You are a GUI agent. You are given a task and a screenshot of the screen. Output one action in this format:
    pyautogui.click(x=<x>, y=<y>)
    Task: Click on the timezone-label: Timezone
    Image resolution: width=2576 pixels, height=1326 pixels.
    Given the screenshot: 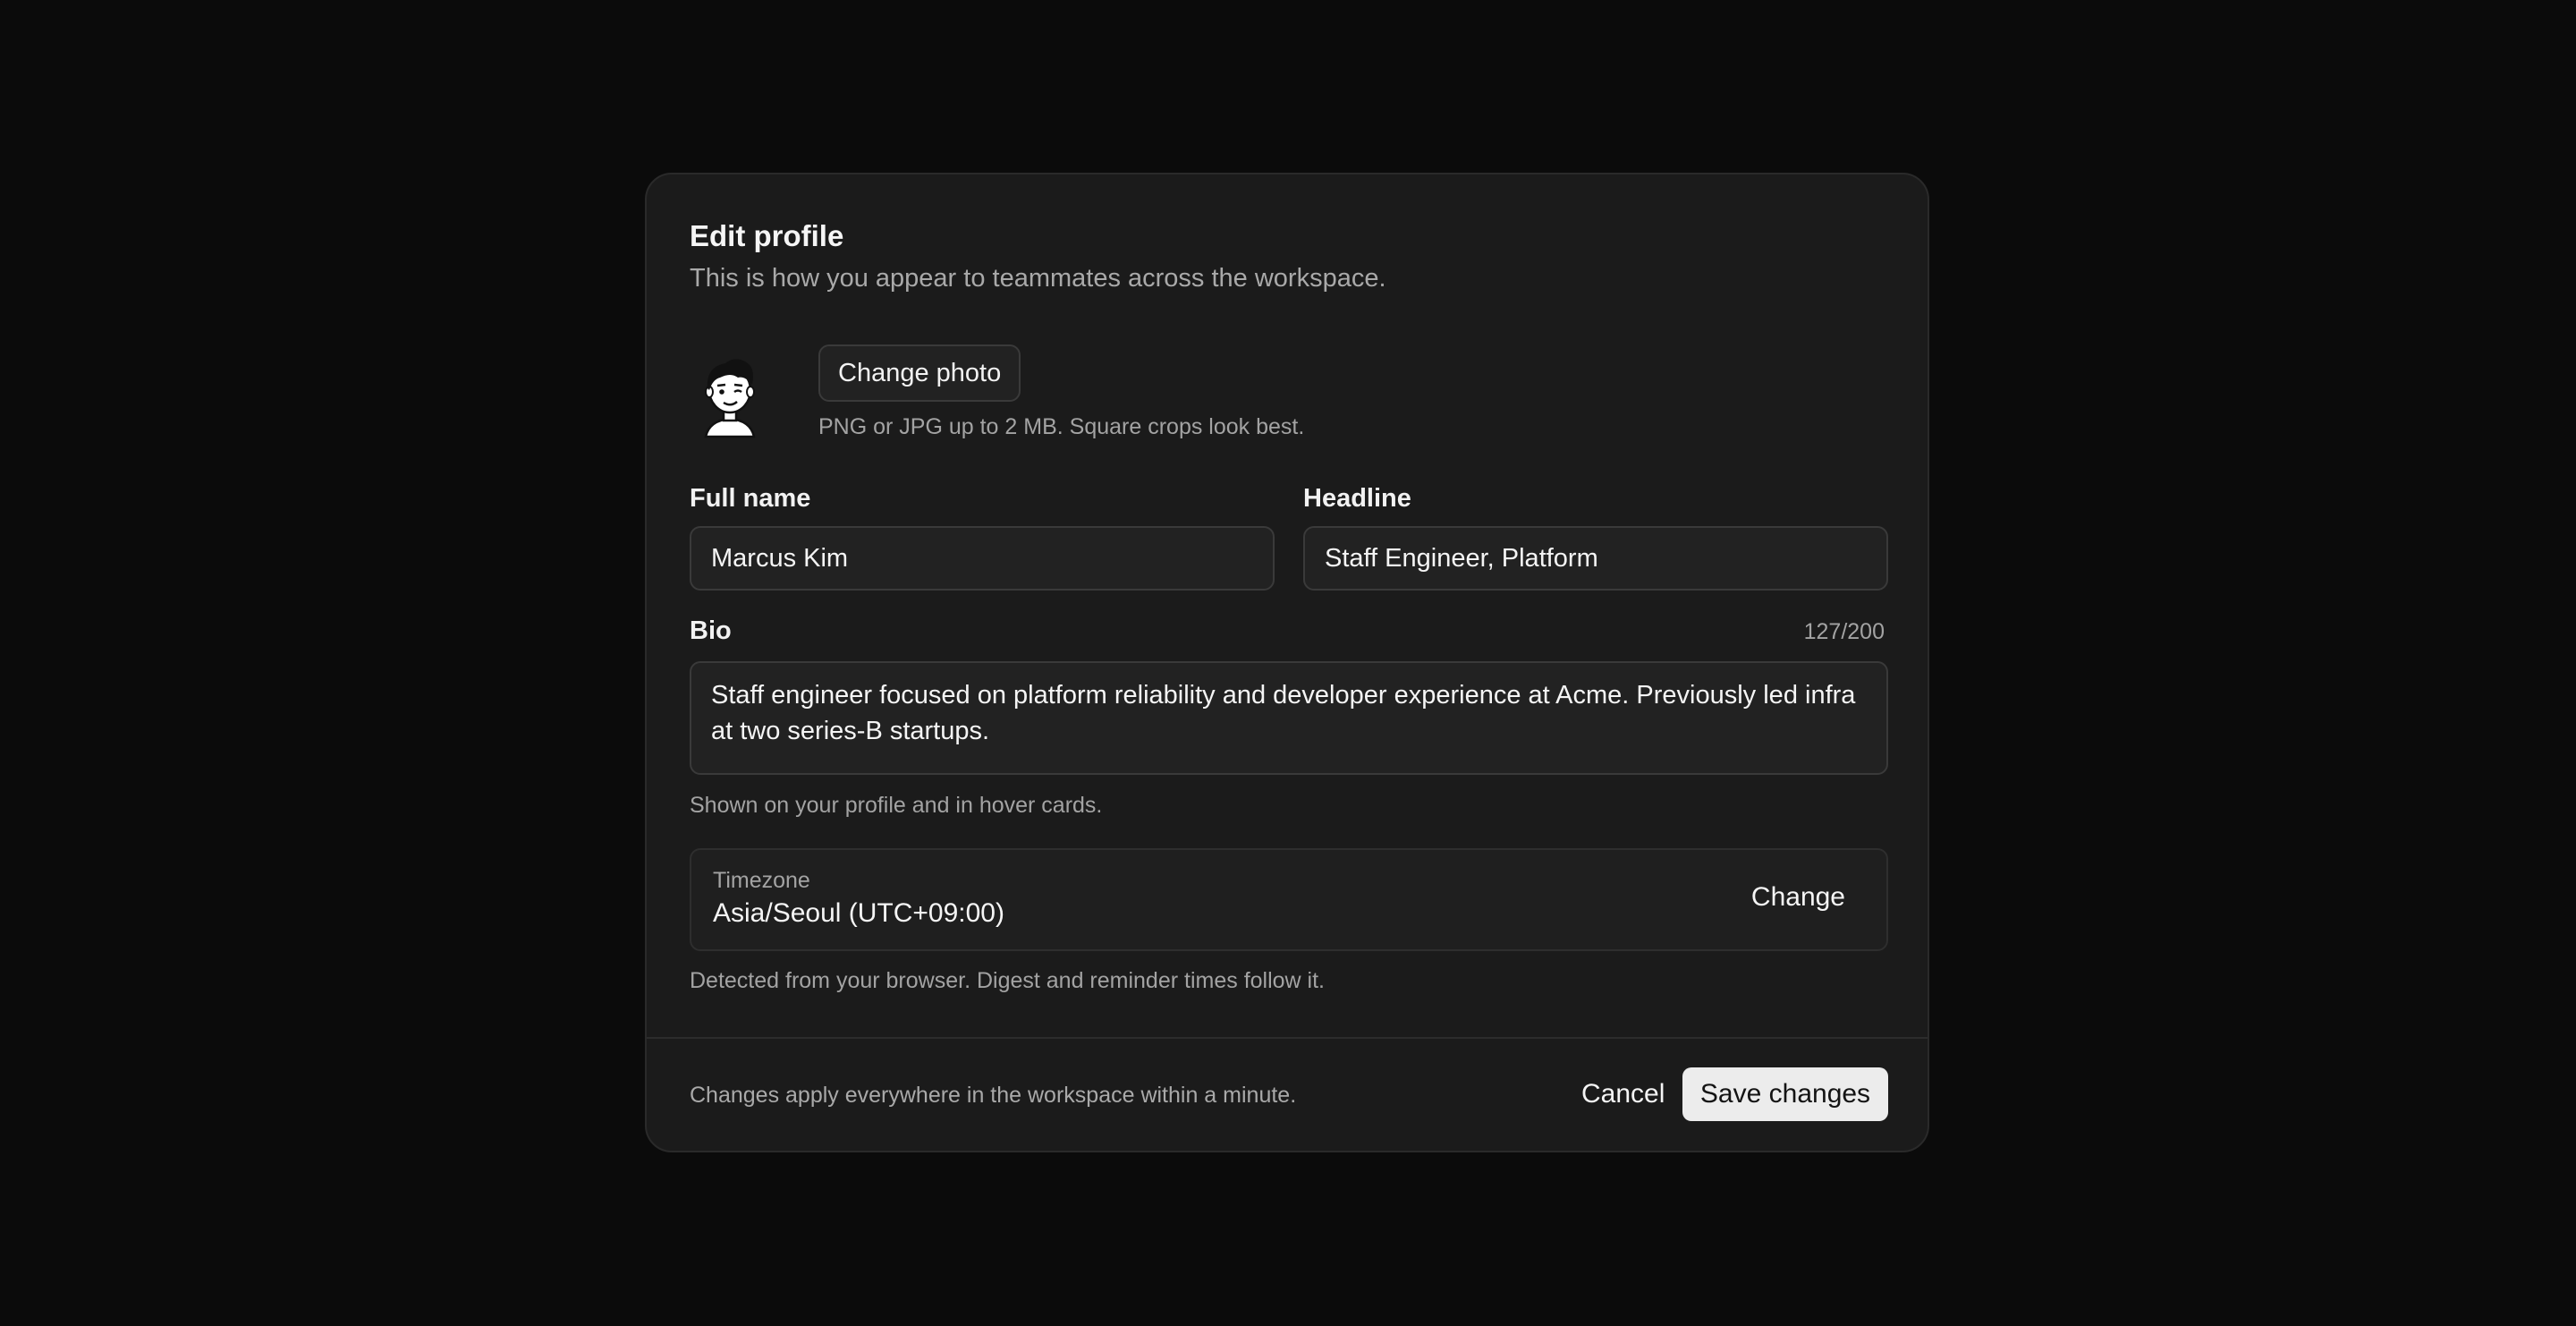 What is the action you would take?
    pyautogui.click(x=761, y=880)
    